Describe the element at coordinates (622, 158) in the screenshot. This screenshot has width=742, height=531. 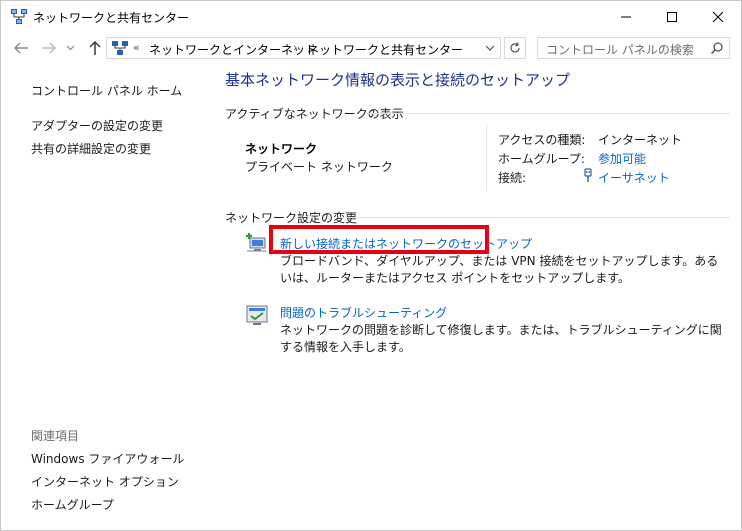
I see `homegroup-join-link: 参加可能` at that location.